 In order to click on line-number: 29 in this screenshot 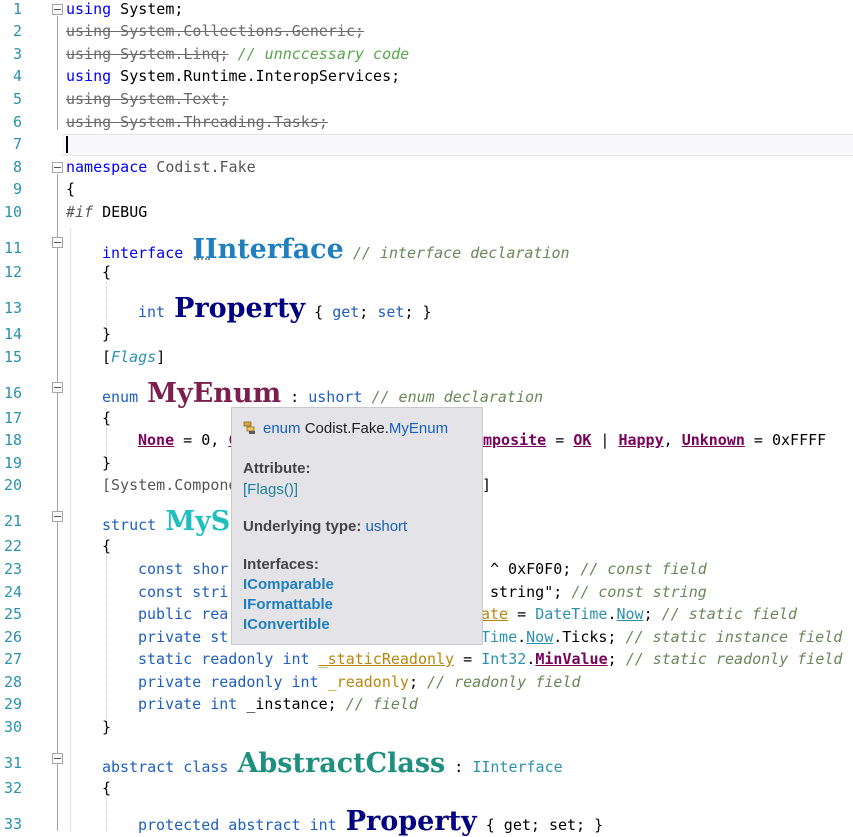, I will do `click(12, 704)`.